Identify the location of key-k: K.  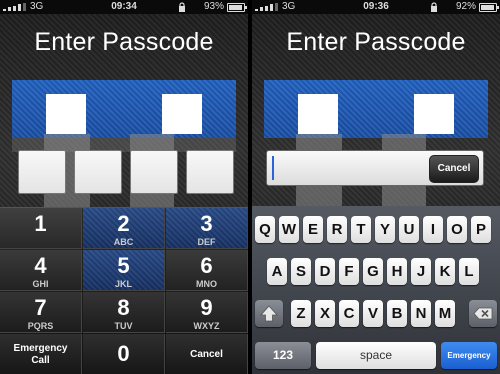
(445, 271).